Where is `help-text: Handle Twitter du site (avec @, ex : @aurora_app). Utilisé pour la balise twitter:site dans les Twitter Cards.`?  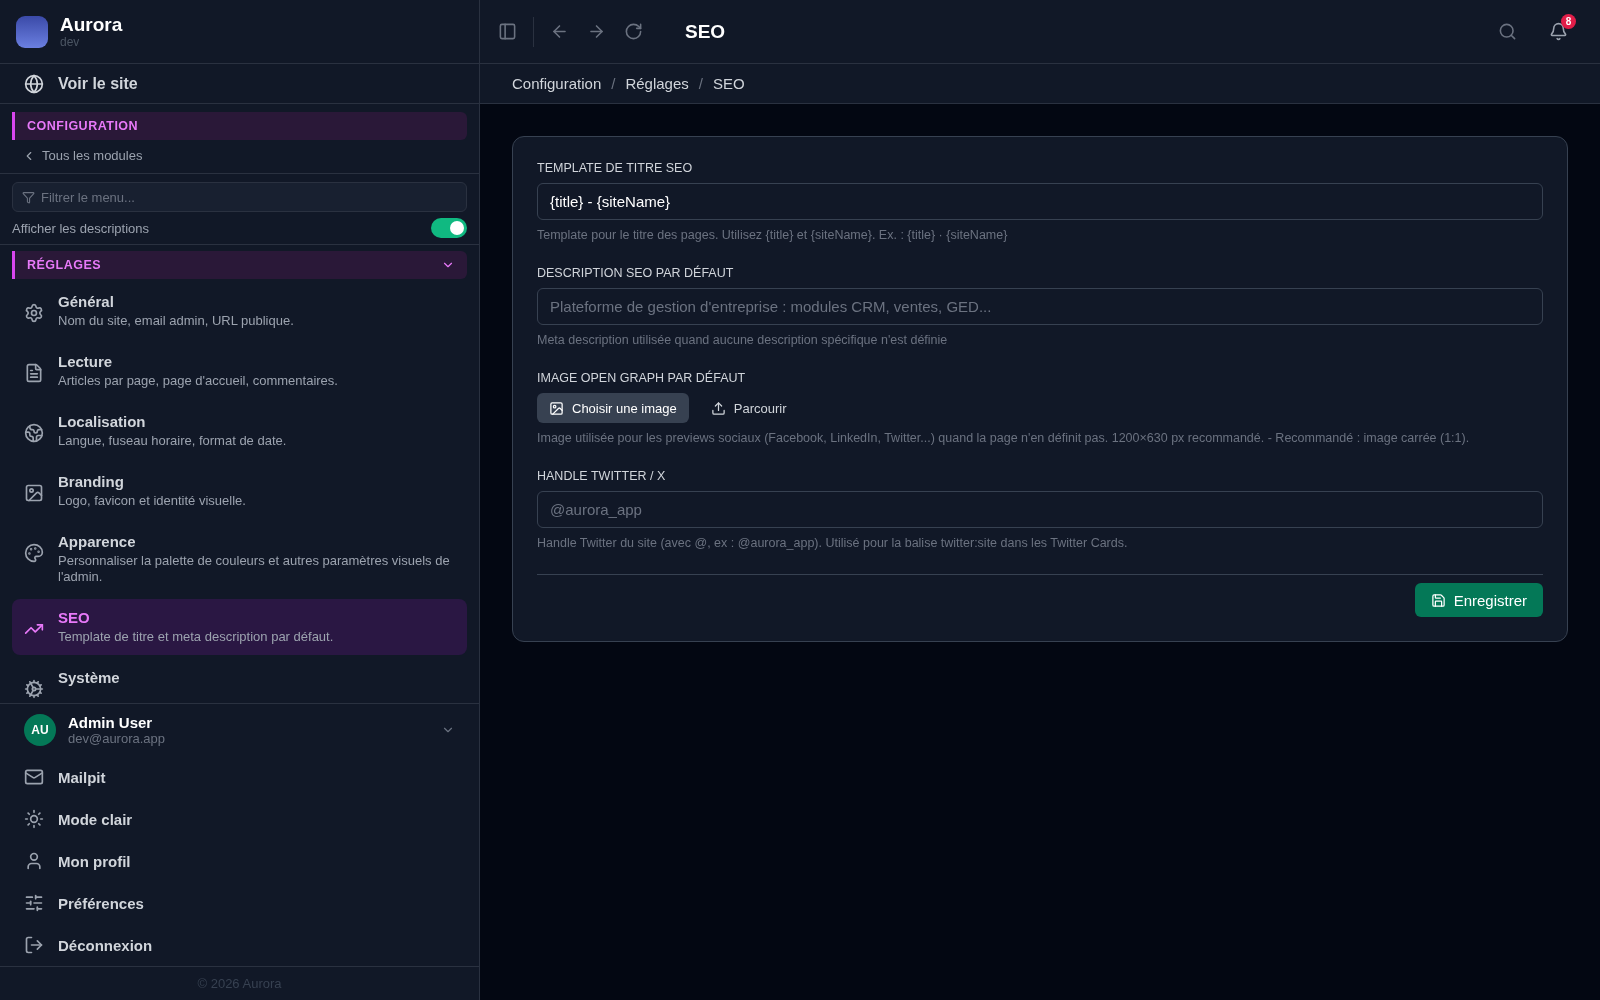 help-text: Handle Twitter du site (avec @, ex : @aurora_app). Utilisé pour la balise twitter:site dans les Twitter Cards. is located at coordinates (833, 543).